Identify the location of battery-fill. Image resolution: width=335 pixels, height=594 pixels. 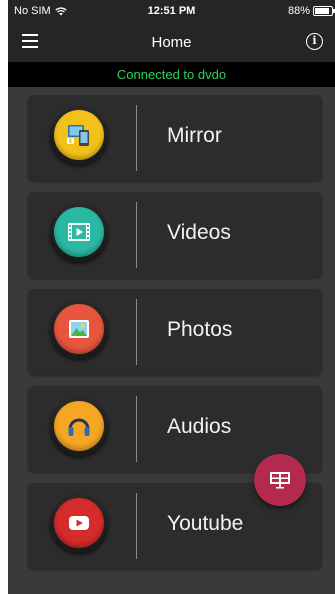
(322, 11).